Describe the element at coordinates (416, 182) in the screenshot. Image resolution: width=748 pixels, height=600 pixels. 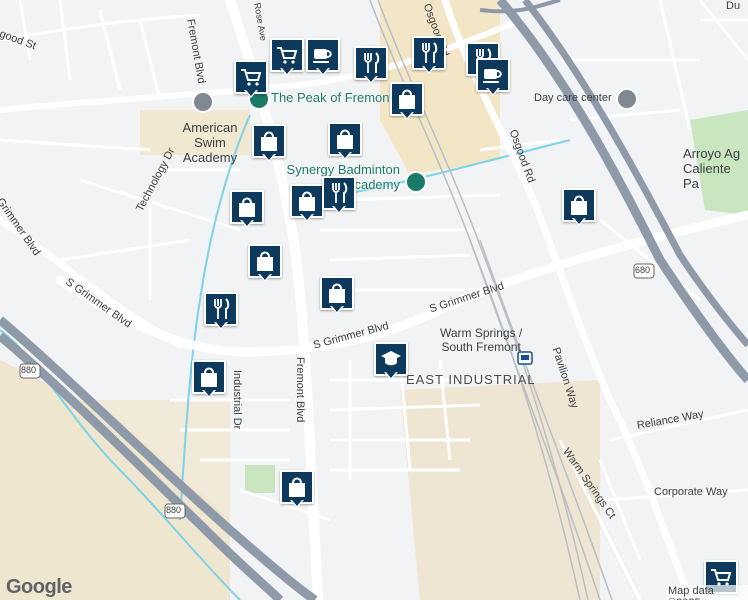
I see `sports-poi-icon` at that location.